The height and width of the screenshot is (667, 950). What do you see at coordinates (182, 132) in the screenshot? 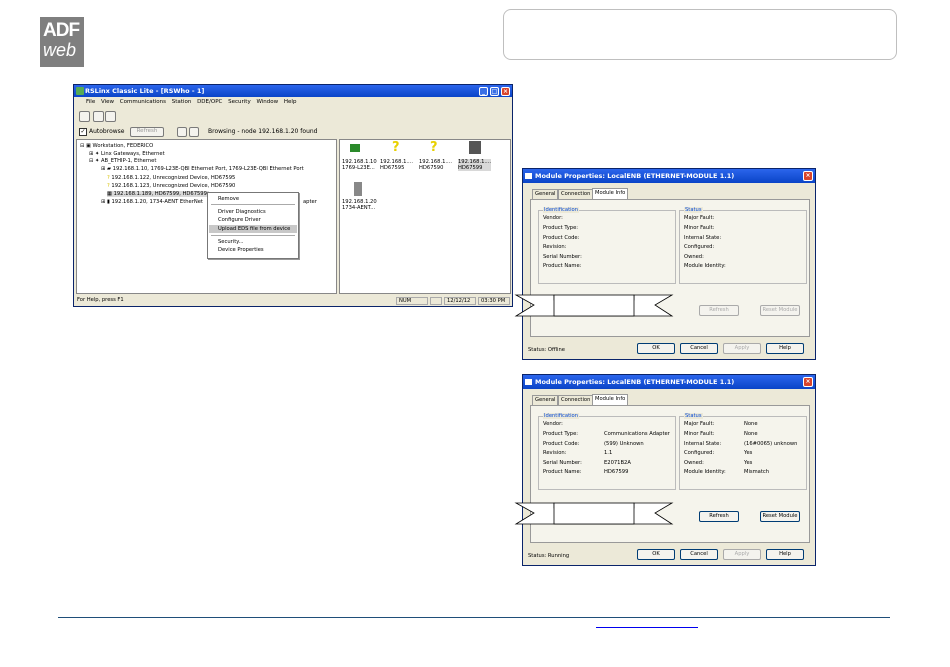
I see `list-view-icon` at bounding box center [182, 132].